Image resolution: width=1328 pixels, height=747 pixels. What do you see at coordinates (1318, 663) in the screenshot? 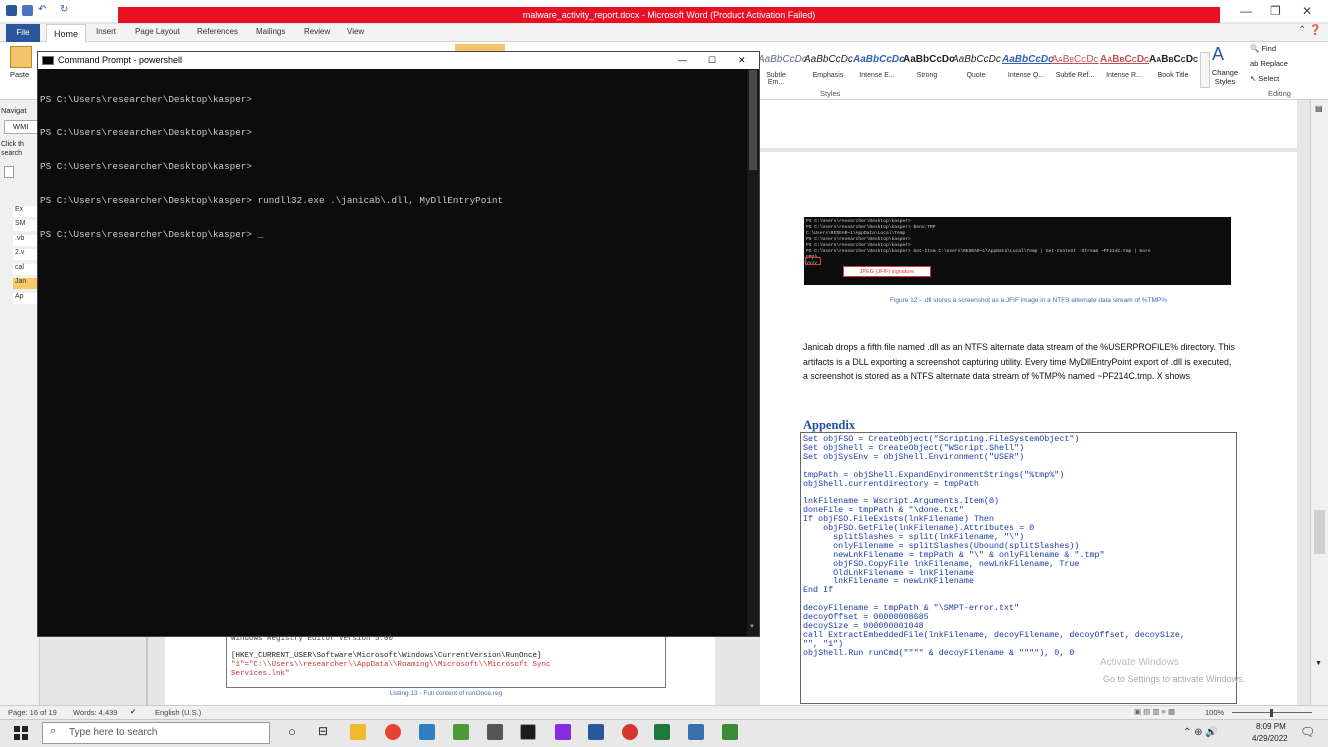
I see `scroll-down-icon: ▼` at bounding box center [1318, 663].